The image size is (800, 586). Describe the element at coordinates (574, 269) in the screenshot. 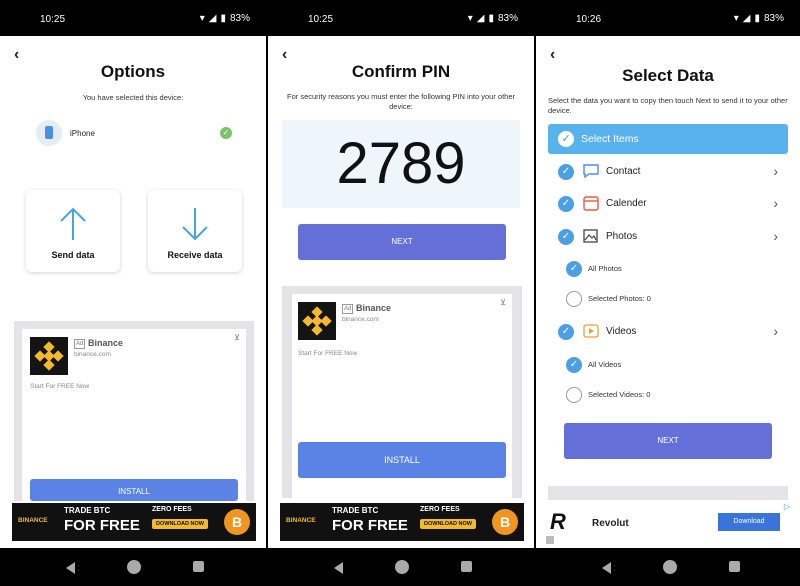

I see `all-photos-radio: ✓` at that location.